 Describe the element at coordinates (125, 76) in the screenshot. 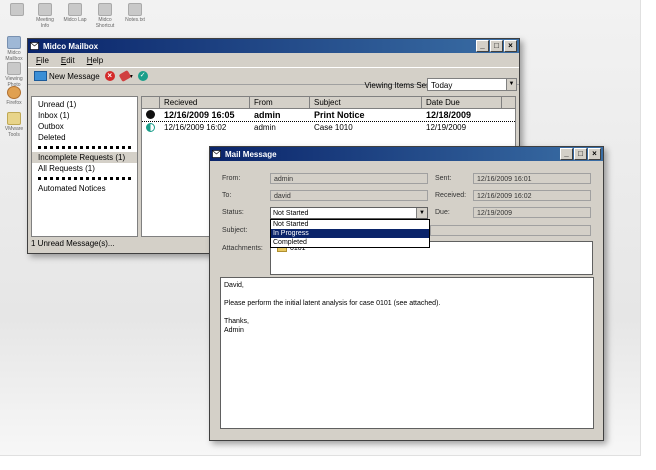

I see `tag-button: ▾` at that location.